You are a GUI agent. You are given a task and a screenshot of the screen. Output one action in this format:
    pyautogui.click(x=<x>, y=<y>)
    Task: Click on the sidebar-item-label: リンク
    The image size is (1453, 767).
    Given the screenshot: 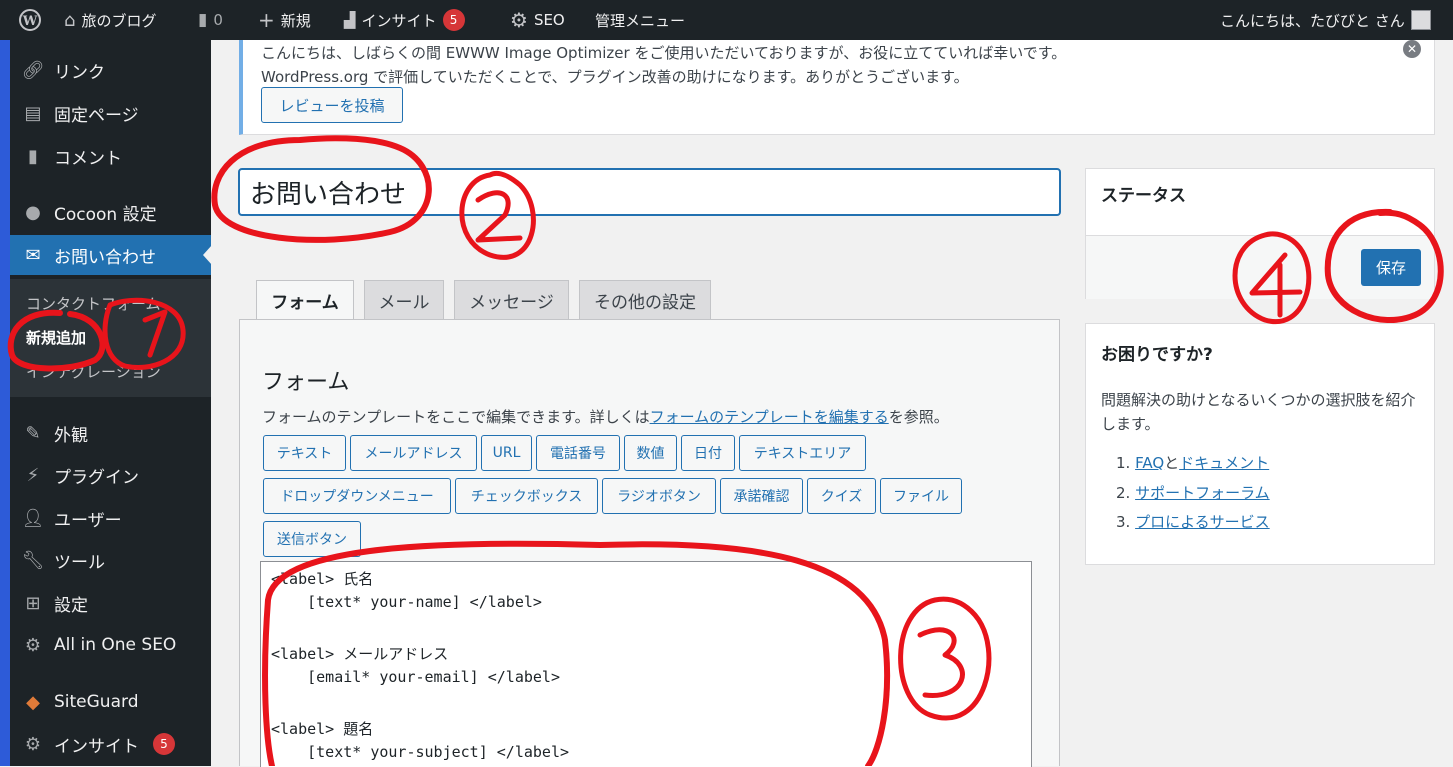 What is the action you would take?
    pyautogui.click(x=79, y=72)
    